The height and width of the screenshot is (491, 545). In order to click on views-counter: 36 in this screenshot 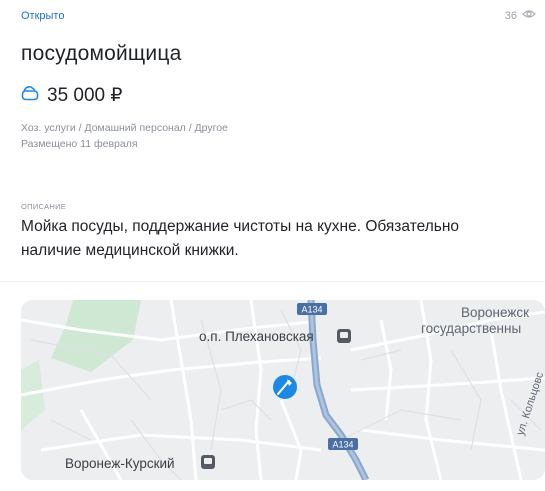, I will do `click(520, 15)`.